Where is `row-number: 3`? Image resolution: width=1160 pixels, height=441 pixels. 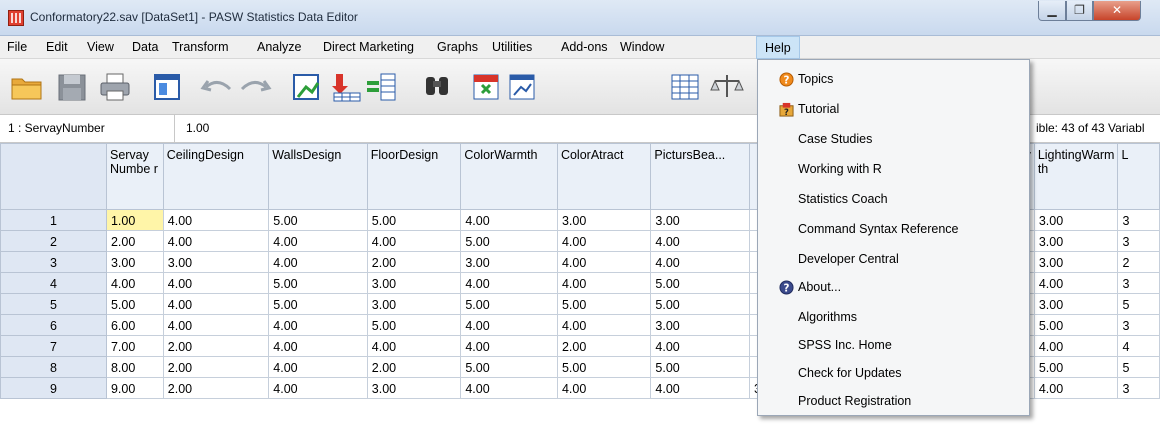 row-number: 3 is located at coordinates (53, 262).